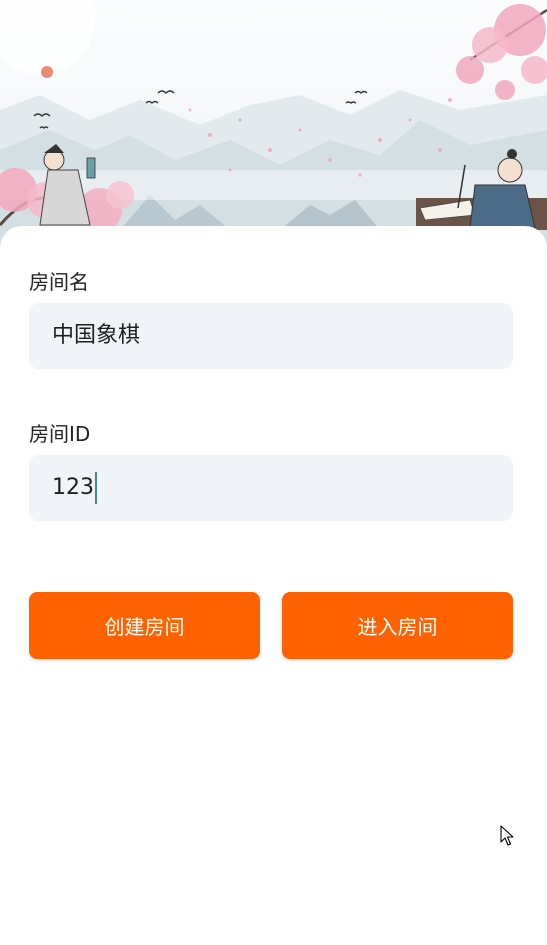 This screenshot has height=945, width=547. Describe the element at coordinates (47, 72) in the screenshot. I see `sun-icon` at that location.